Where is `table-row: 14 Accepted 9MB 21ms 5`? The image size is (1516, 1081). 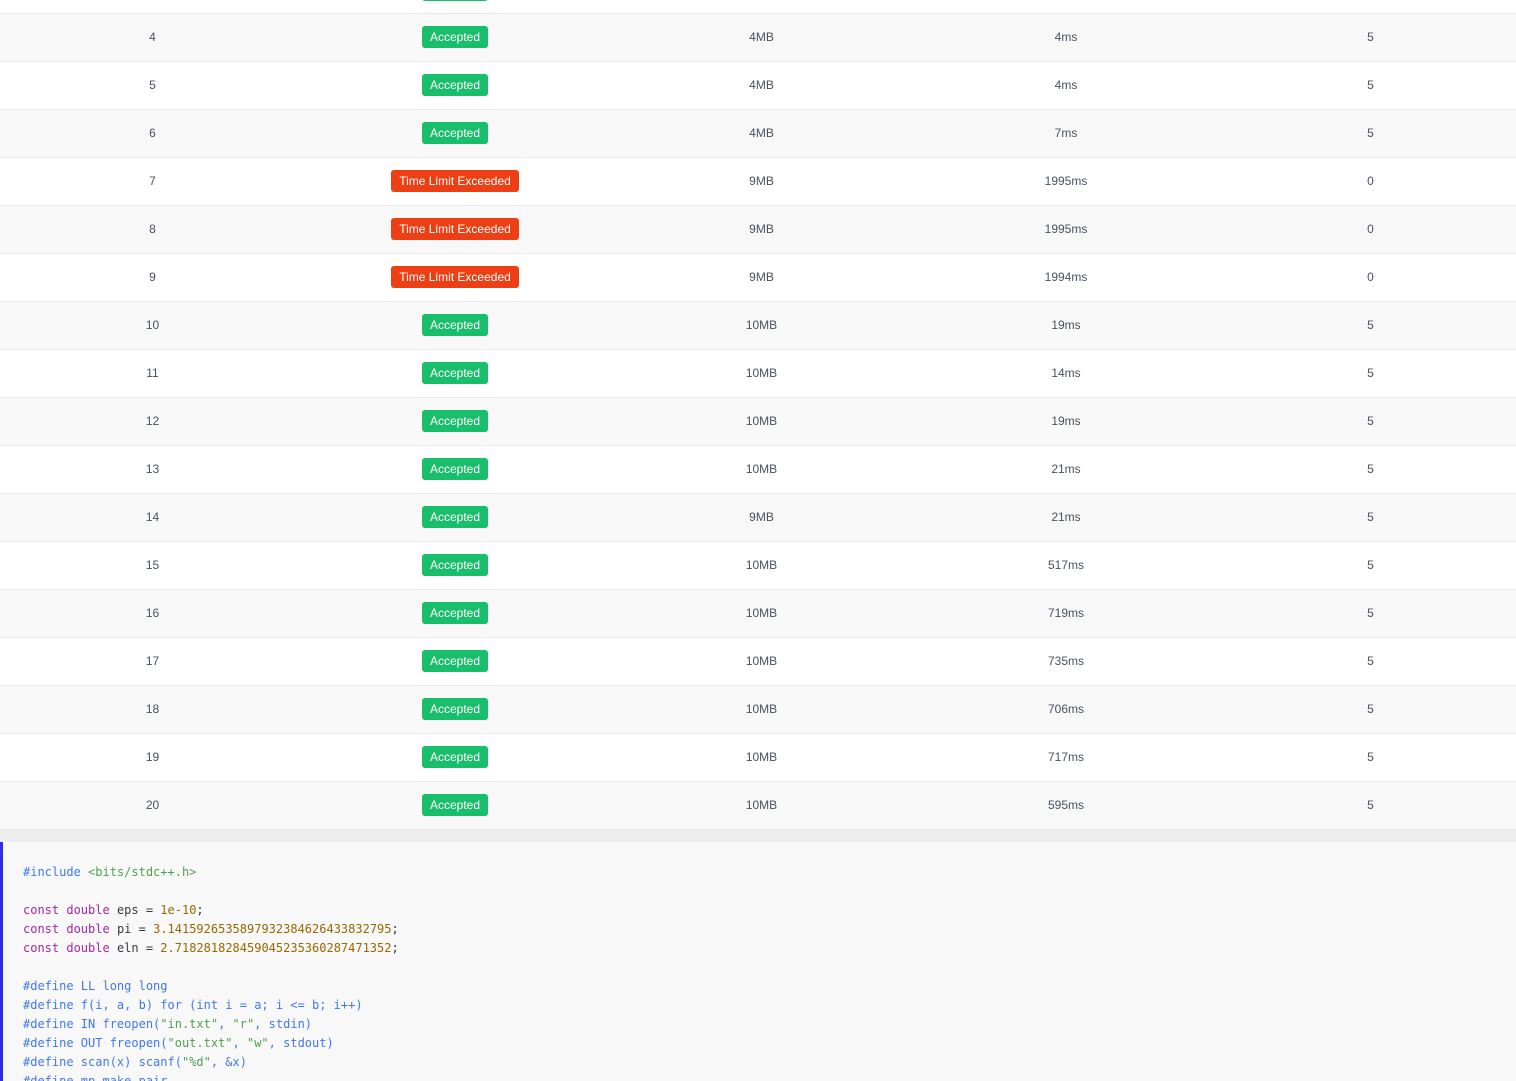
table-row: 14 Accepted 9MB 21ms 5 is located at coordinates (758, 518).